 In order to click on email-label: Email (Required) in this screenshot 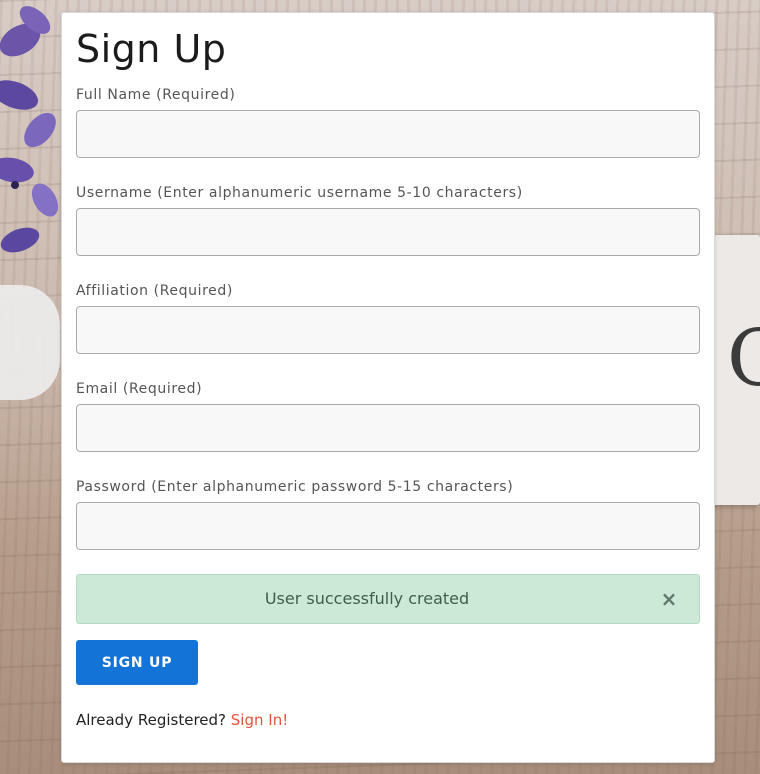, I will do `click(139, 389)`.